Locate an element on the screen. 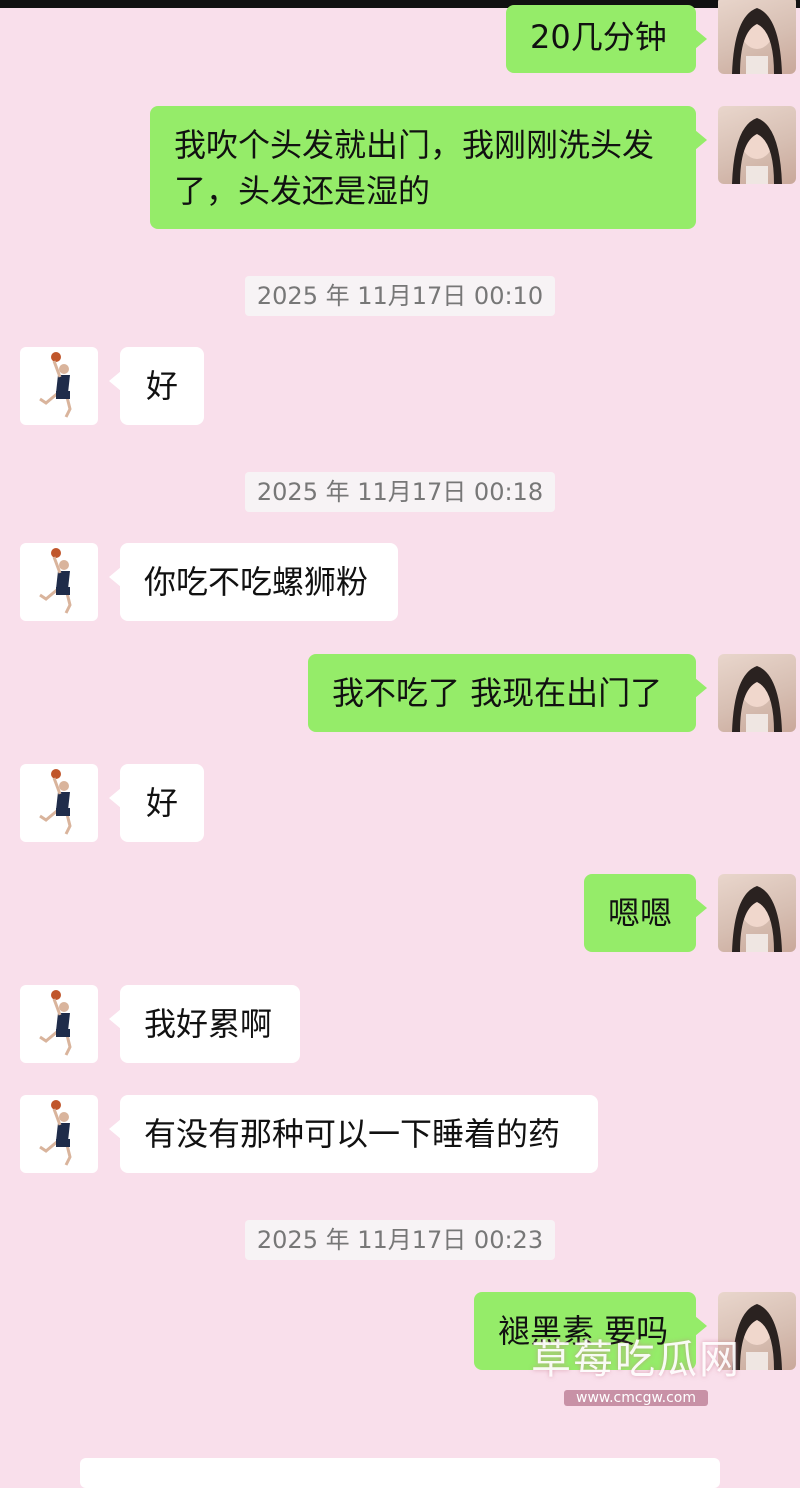 This screenshot has height=1488, width=800. chat-bubble-sent: 嗯嗯 is located at coordinates (645, 913).